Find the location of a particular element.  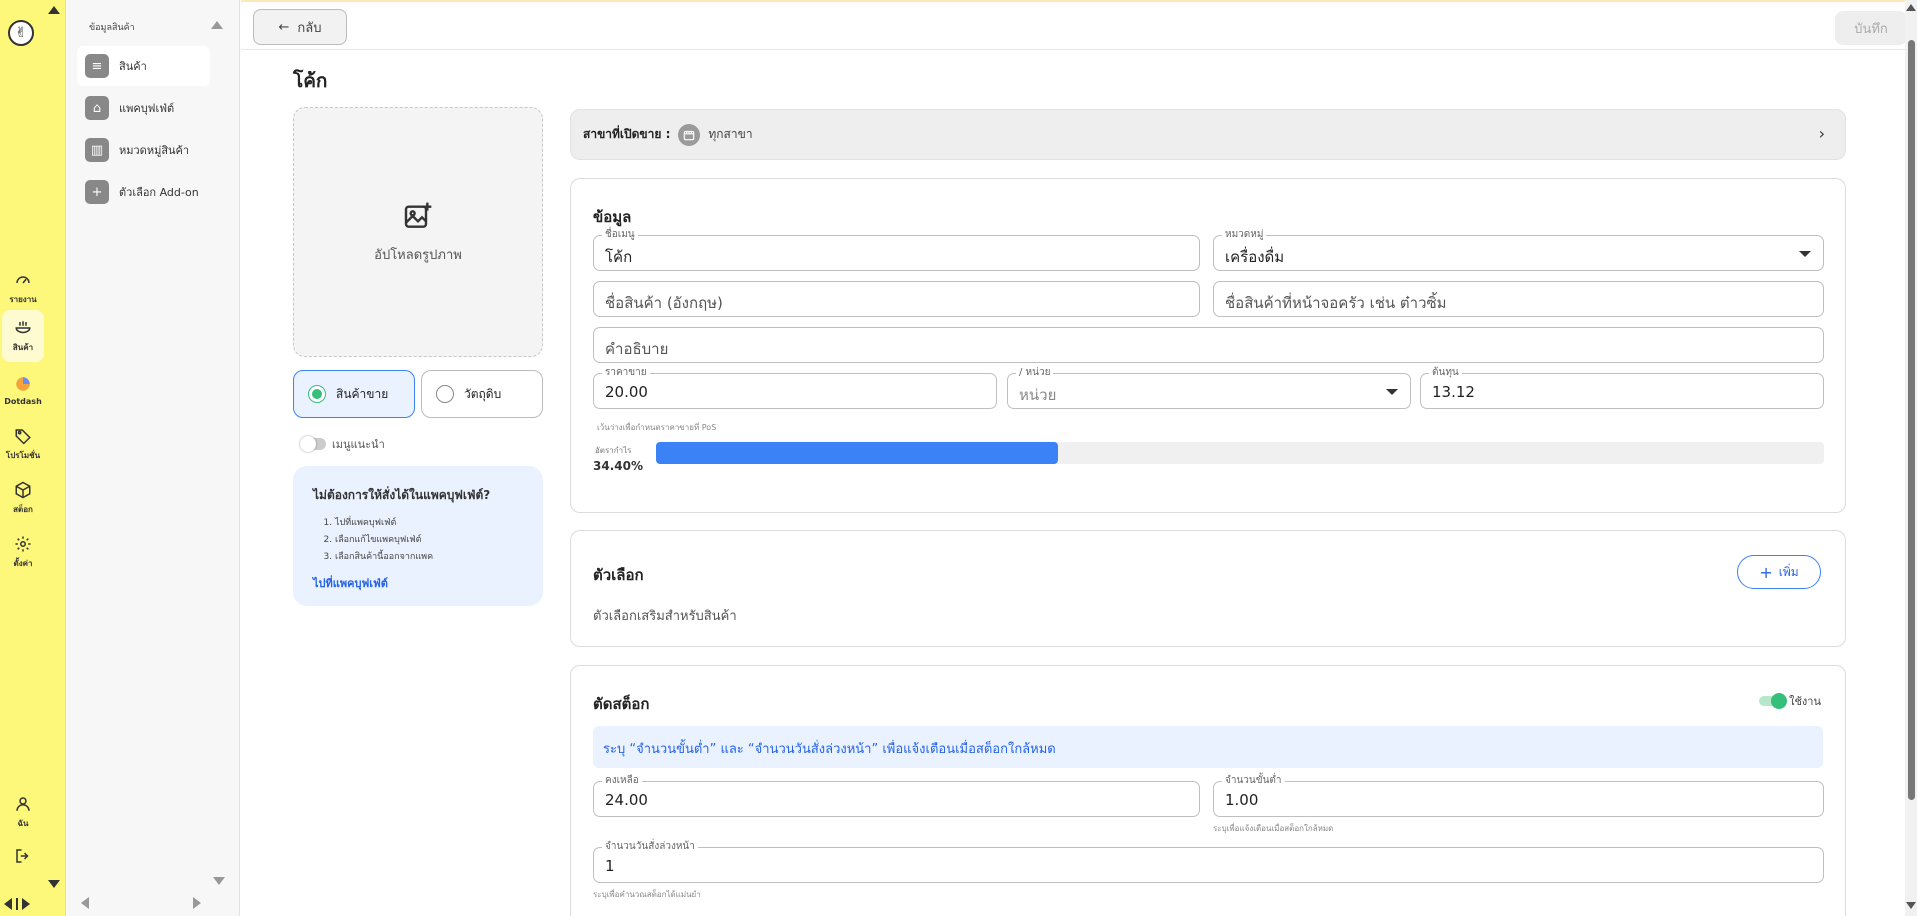

back-button: ← กลับ is located at coordinates (300, 27).